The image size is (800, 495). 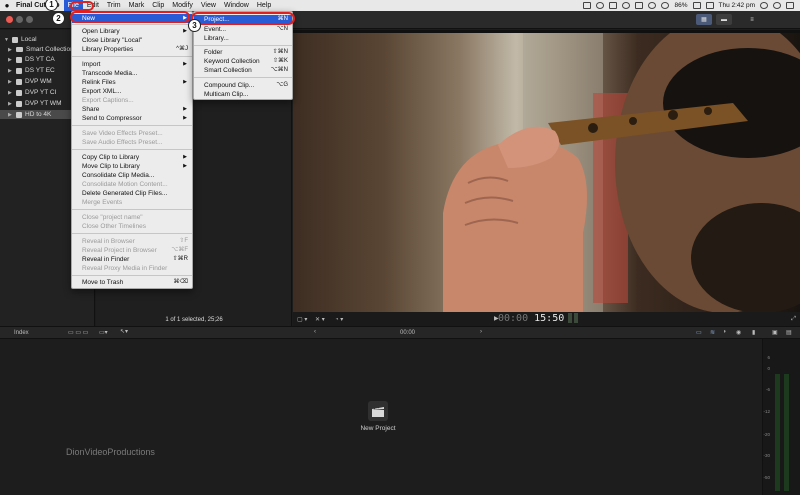 What do you see at coordinates (264, 5) in the screenshot?
I see `menu-help: Help` at bounding box center [264, 5].